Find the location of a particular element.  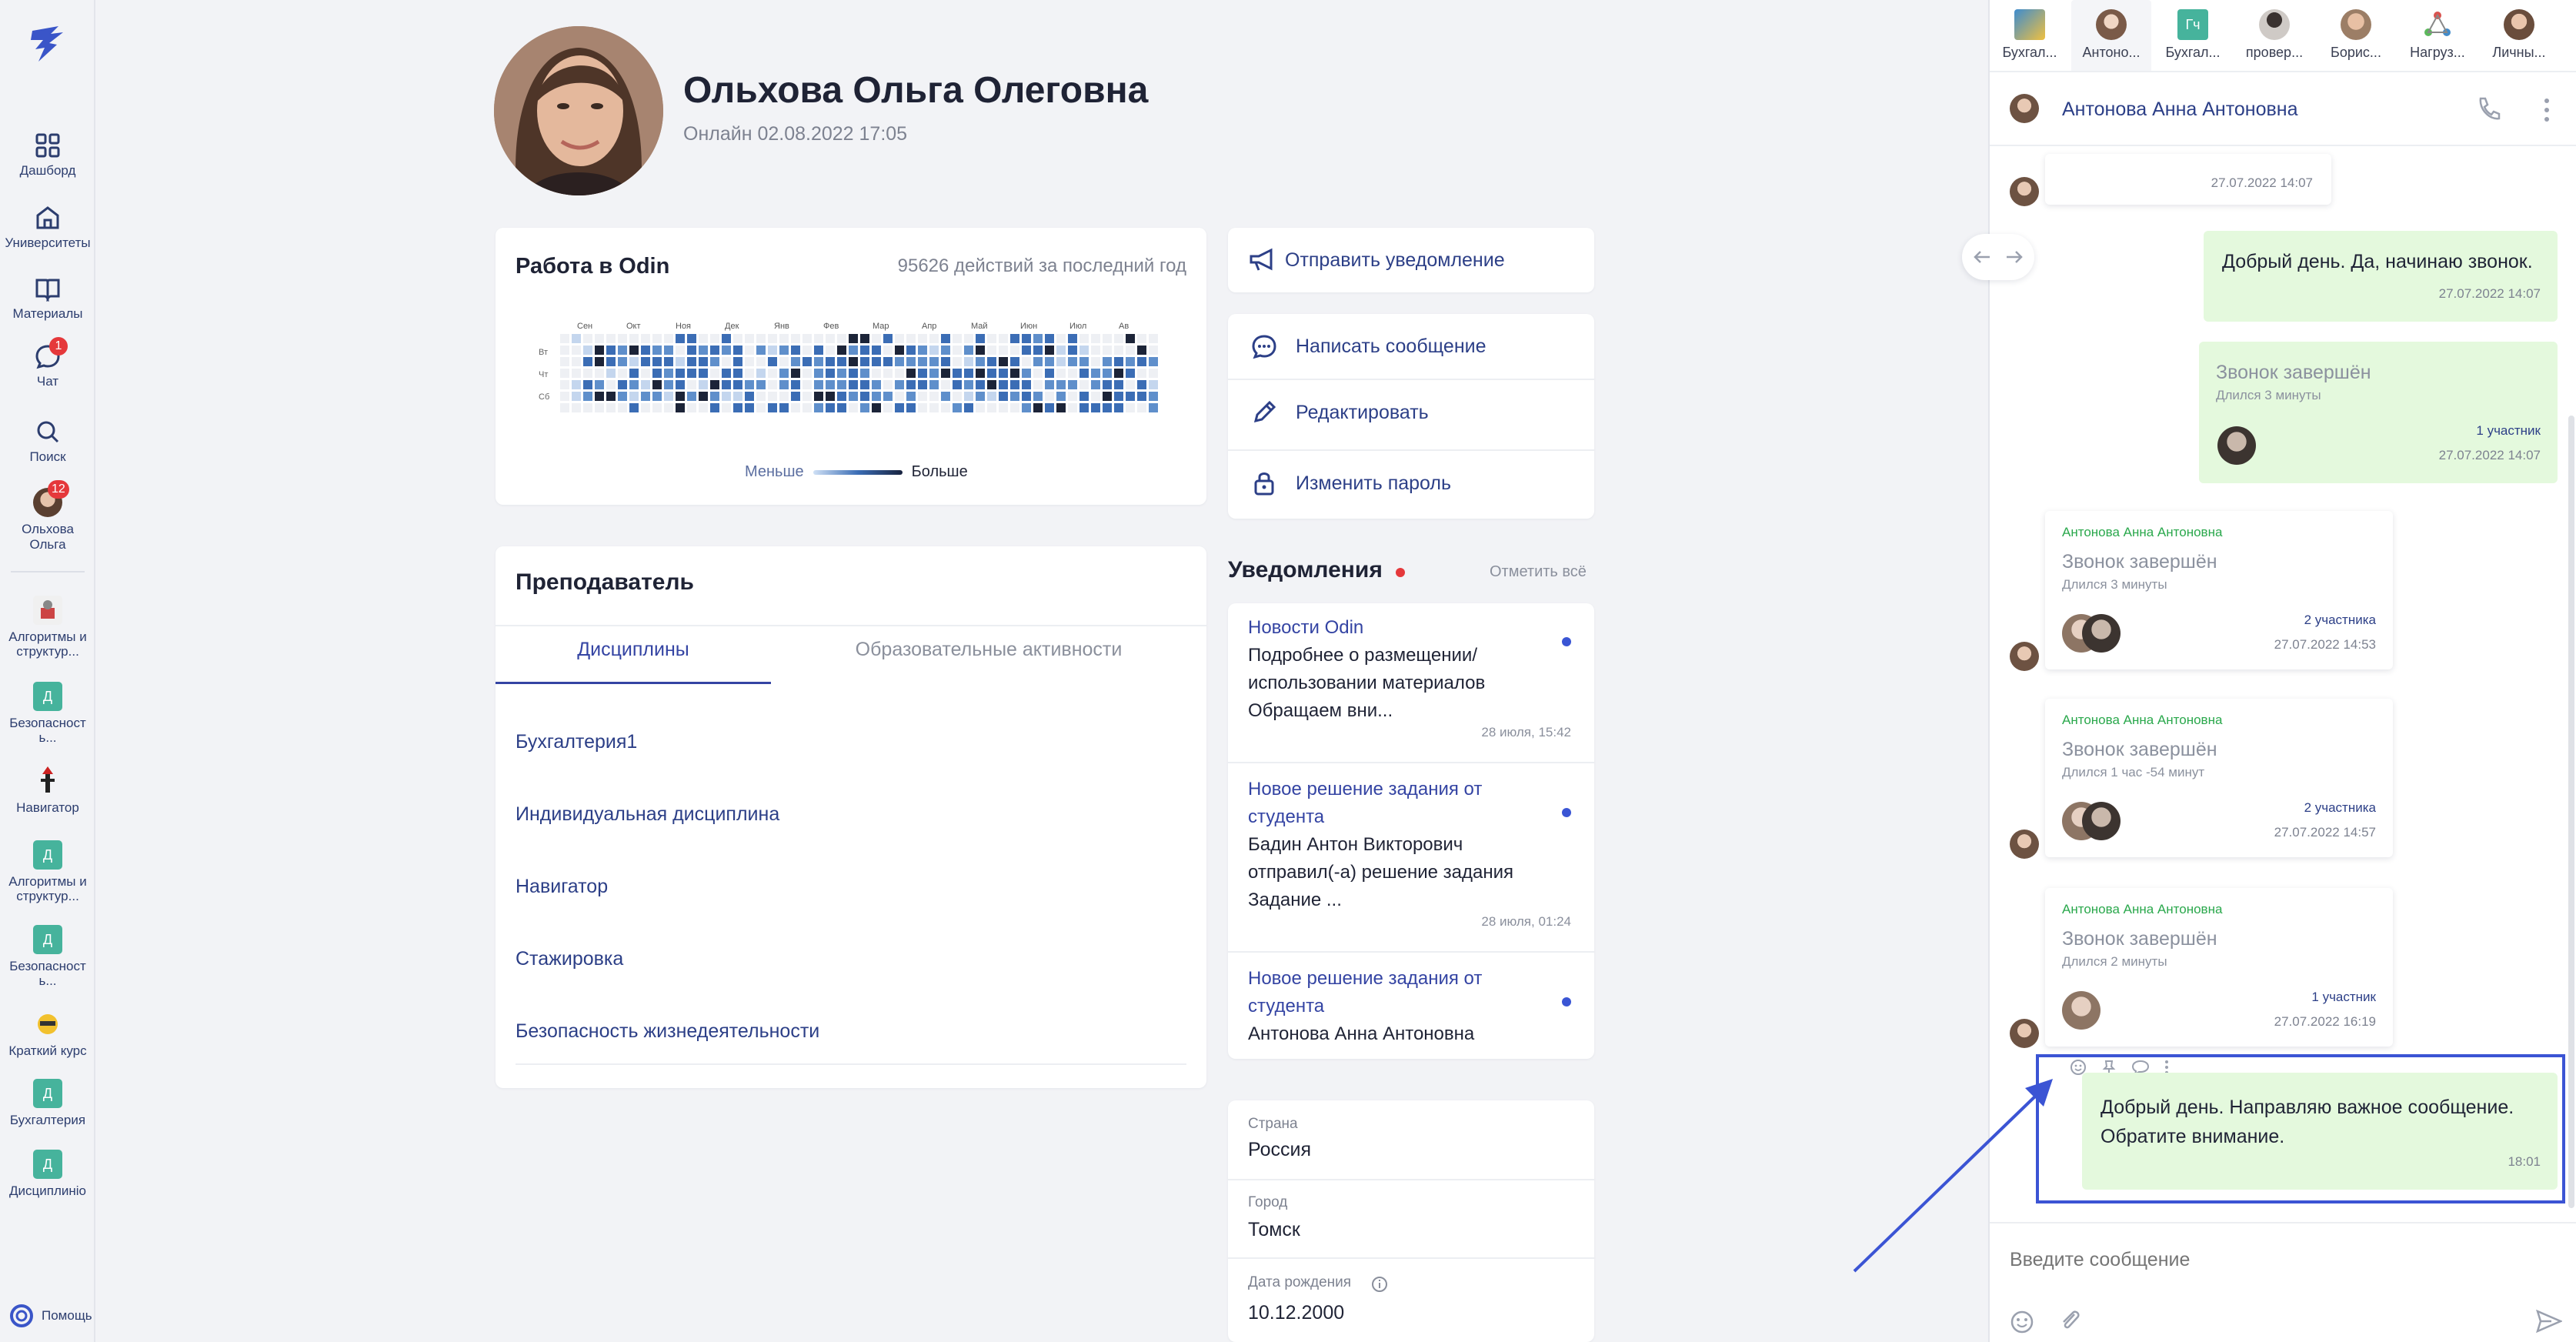

month-label: Май is located at coordinates (980, 326).